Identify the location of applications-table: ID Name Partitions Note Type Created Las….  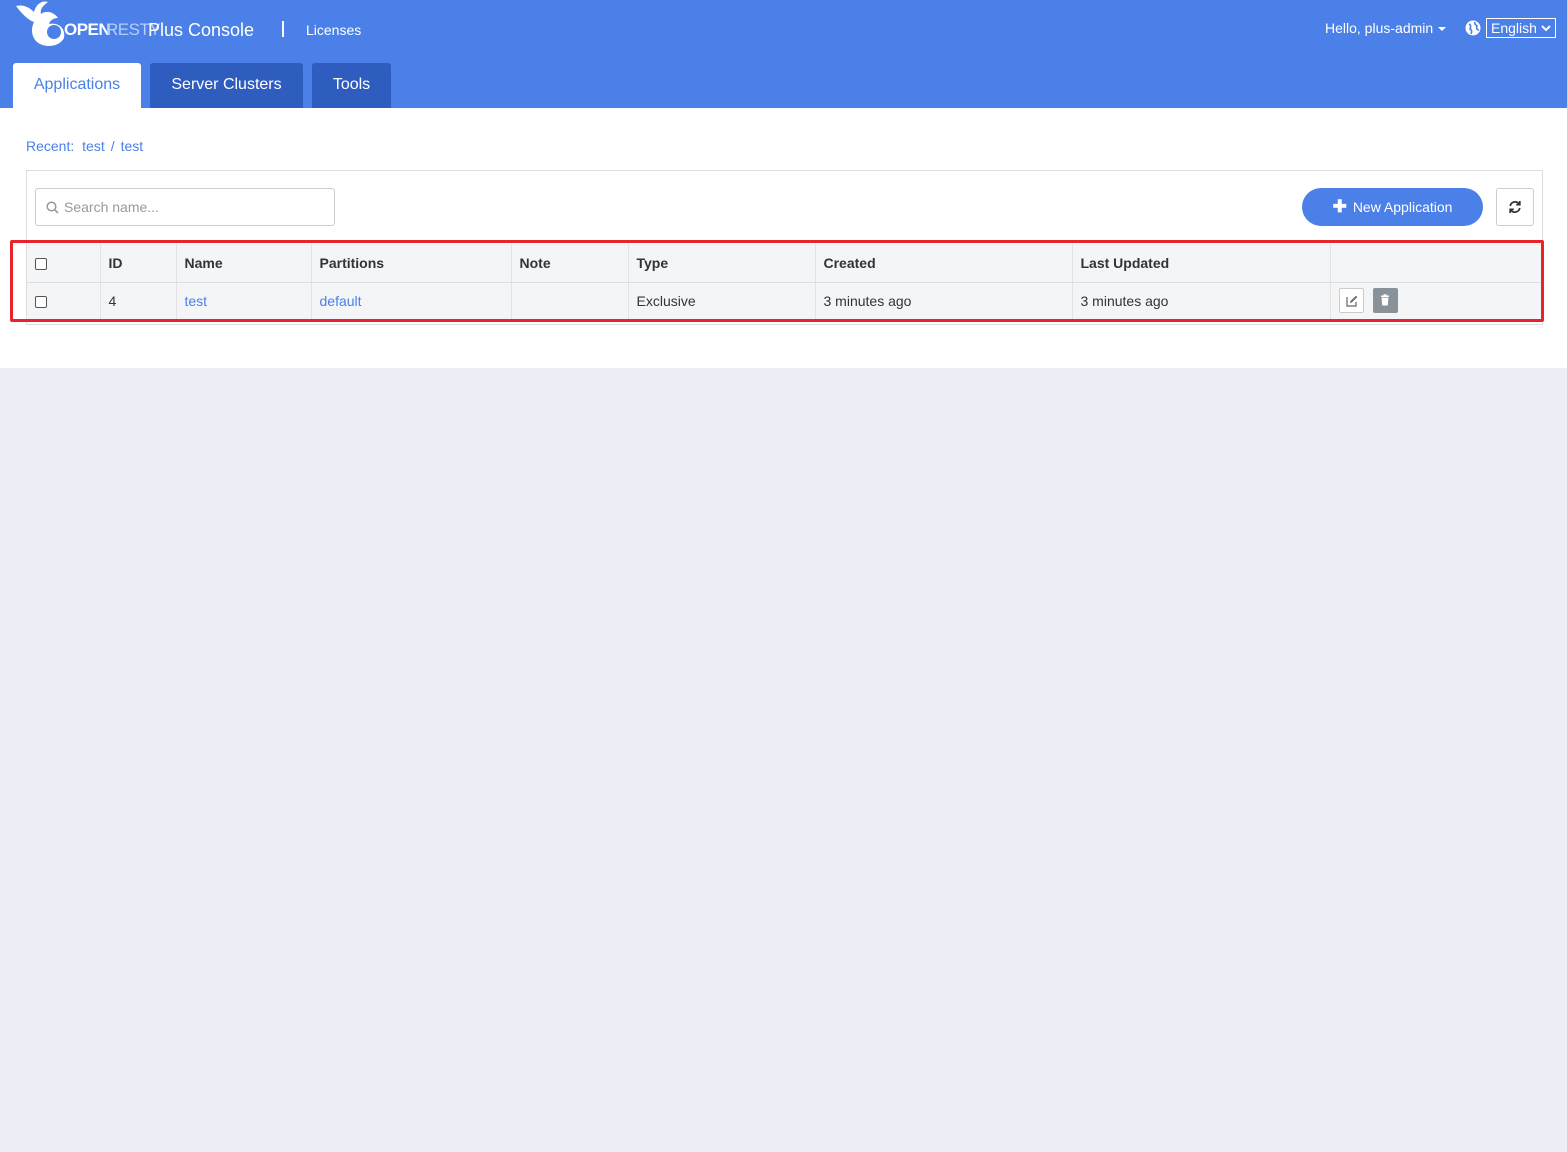
(784, 281).